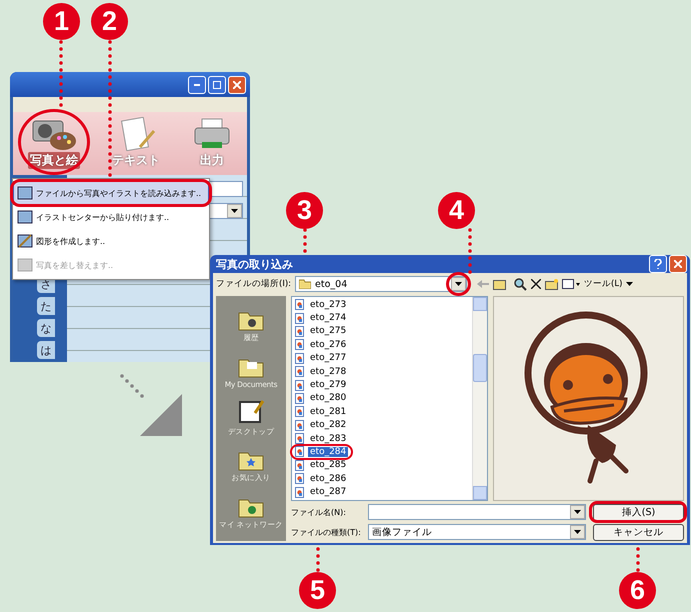  What do you see at coordinates (46, 328) in the screenshot?
I see `index-tab: な` at bounding box center [46, 328].